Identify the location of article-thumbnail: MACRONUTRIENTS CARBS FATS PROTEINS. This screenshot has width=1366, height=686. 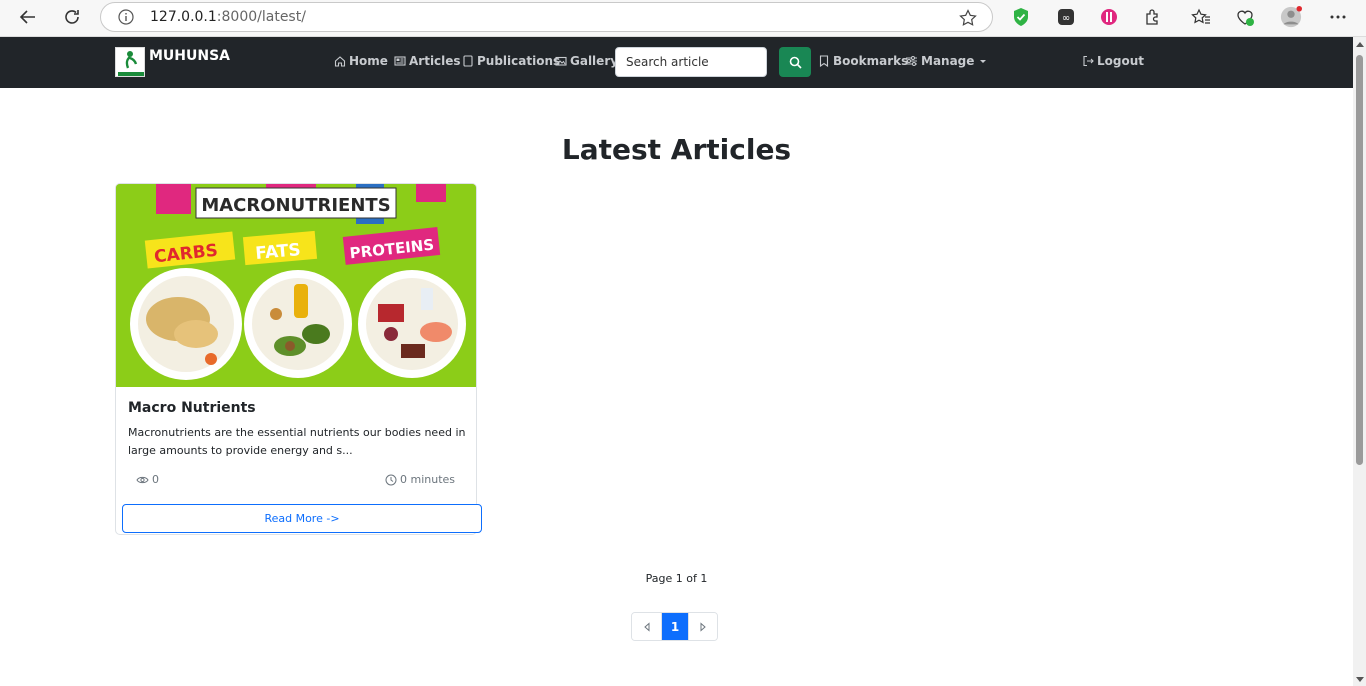
(296, 285).